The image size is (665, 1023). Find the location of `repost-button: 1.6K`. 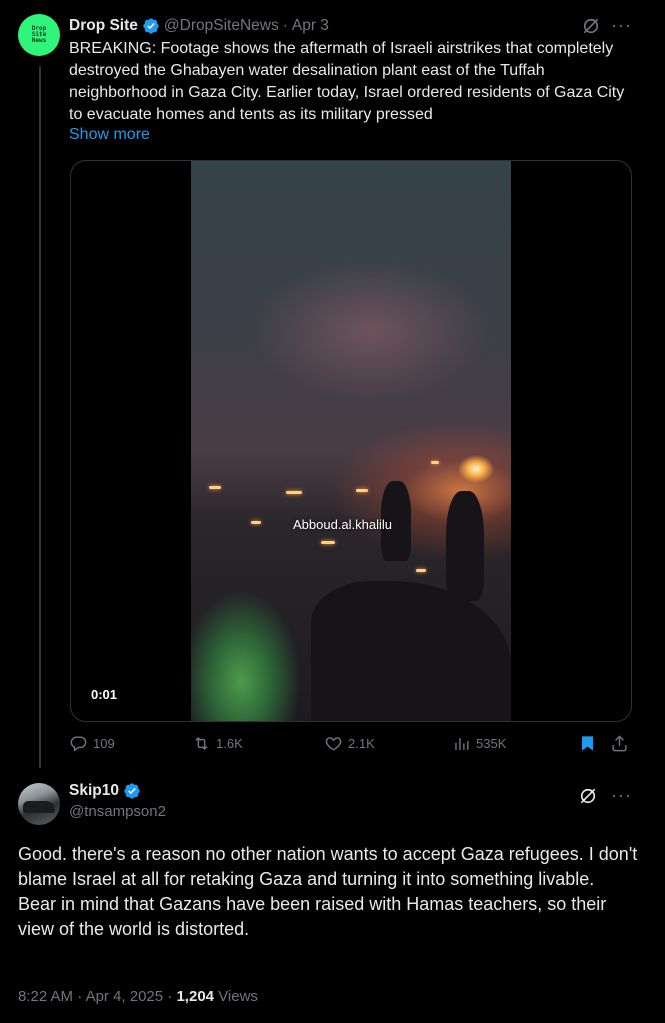

repost-button: 1.6K is located at coordinates (217, 743).